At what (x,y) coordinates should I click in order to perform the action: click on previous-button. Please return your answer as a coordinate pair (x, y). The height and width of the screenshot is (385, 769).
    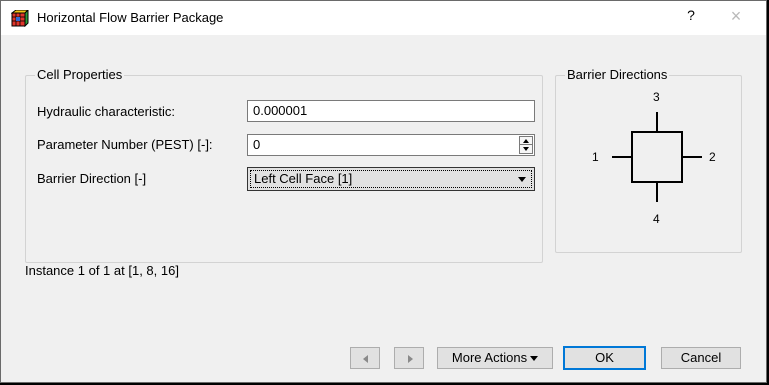
    Looking at the image, I should click on (365, 358).